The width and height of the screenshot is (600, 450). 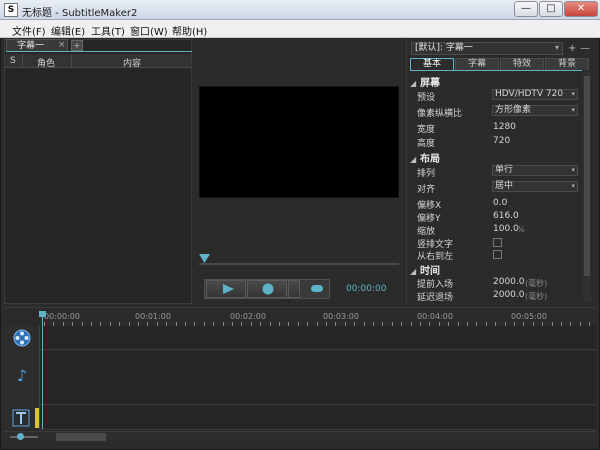 I want to click on text-icon, so click(x=21, y=418).